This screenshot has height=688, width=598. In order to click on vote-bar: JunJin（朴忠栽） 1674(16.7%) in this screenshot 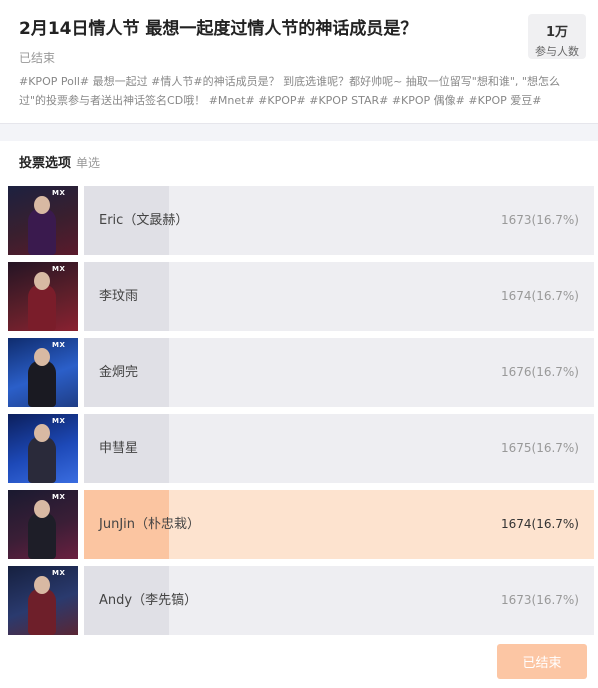, I will do `click(339, 524)`.